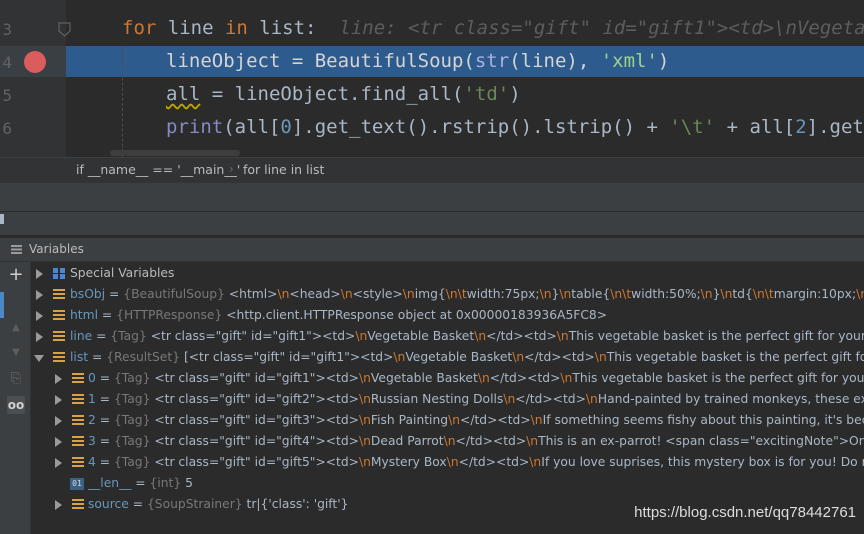 This screenshot has width=864, height=534. What do you see at coordinates (183, 94) in the screenshot?
I see `variable-all-warning: all` at bounding box center [183, 94].